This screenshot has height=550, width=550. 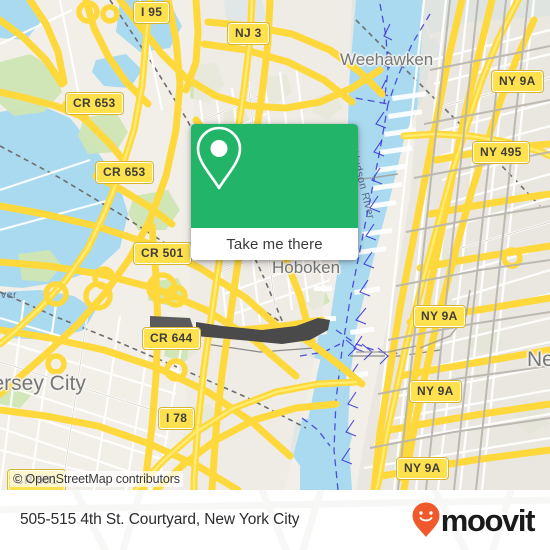 What do you see at coordinates (387, 59) in the screenshot?
I see `map-label-weehawken: Weehawken` at bounding box center [387, 59].